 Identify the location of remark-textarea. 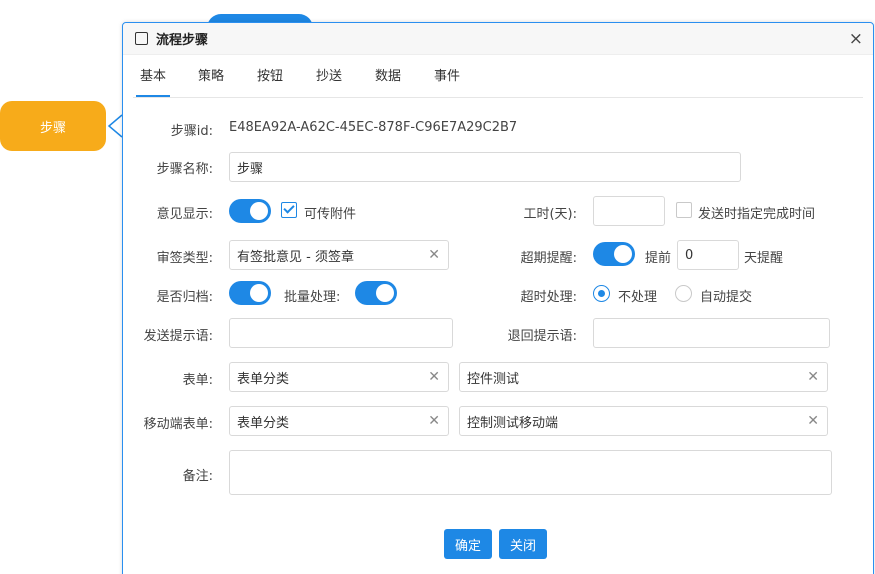
(530, 472).